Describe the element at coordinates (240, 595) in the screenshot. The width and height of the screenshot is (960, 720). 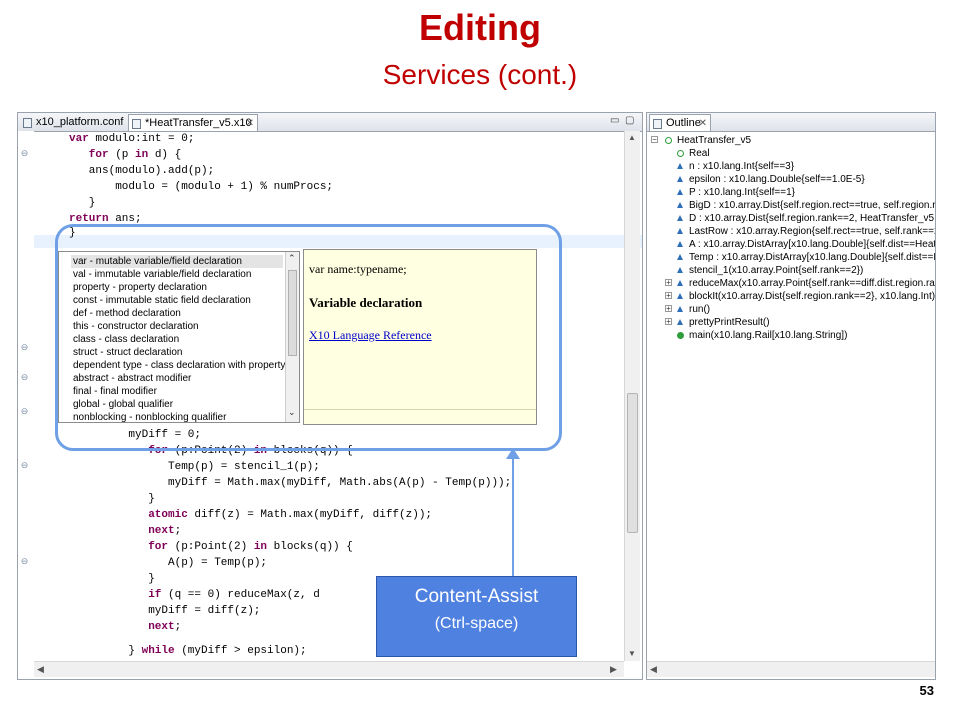
I see `code-text: (q == 0) reduceMax(z, d` at that location.